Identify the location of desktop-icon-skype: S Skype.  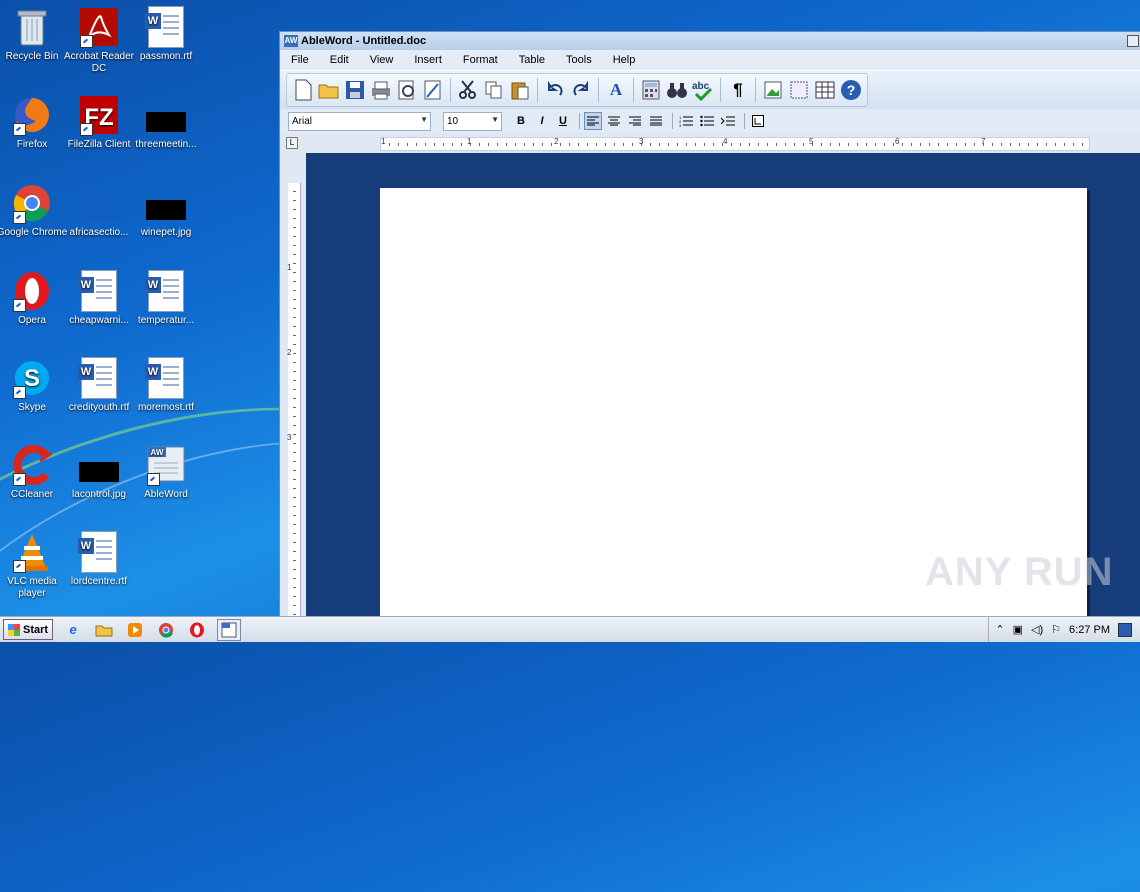
(34, 385).